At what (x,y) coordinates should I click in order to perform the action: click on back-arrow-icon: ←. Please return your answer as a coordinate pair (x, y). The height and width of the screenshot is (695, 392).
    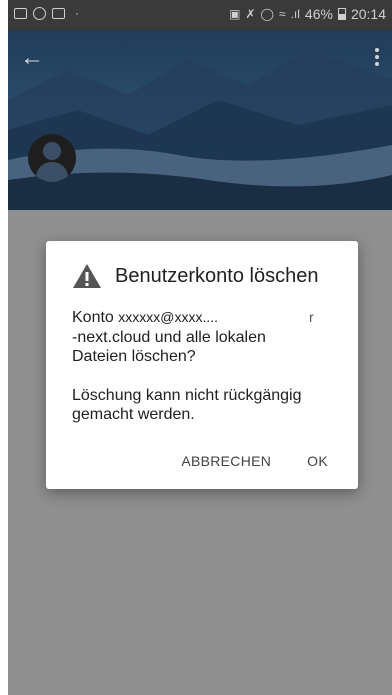
    Looking at the image, I should click on (34, 58).